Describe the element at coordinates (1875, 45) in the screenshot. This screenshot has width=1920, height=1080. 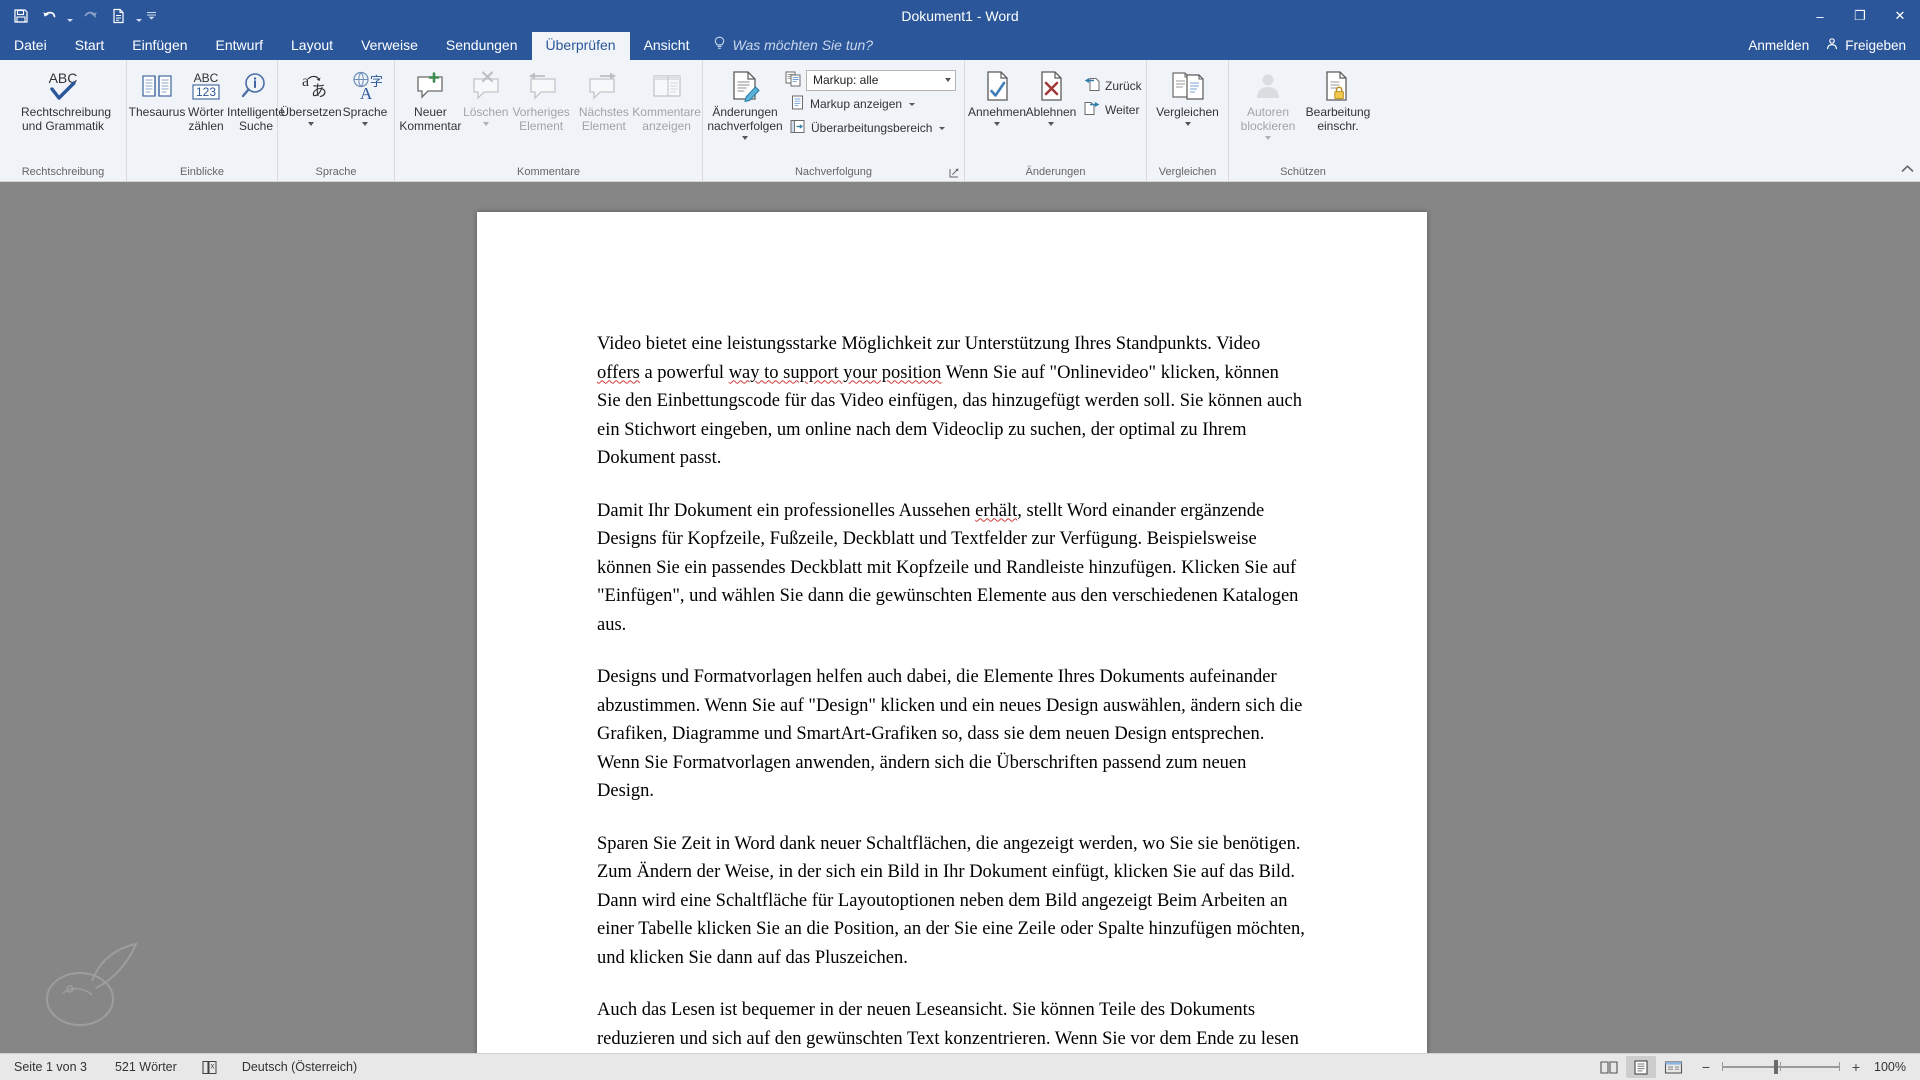
I see `share-label: Freigeben` at that location.